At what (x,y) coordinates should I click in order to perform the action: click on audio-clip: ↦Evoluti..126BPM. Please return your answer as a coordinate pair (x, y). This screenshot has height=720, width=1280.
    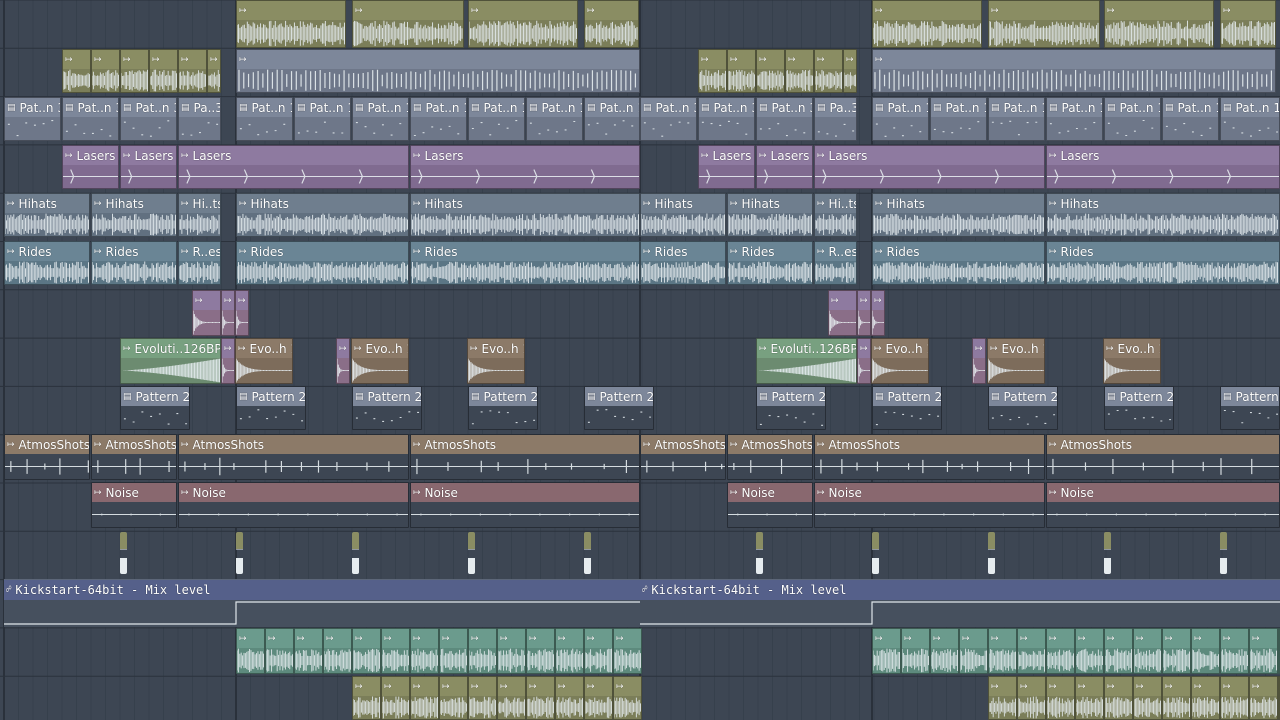
    Looking at the image, I should click on (170, 361).